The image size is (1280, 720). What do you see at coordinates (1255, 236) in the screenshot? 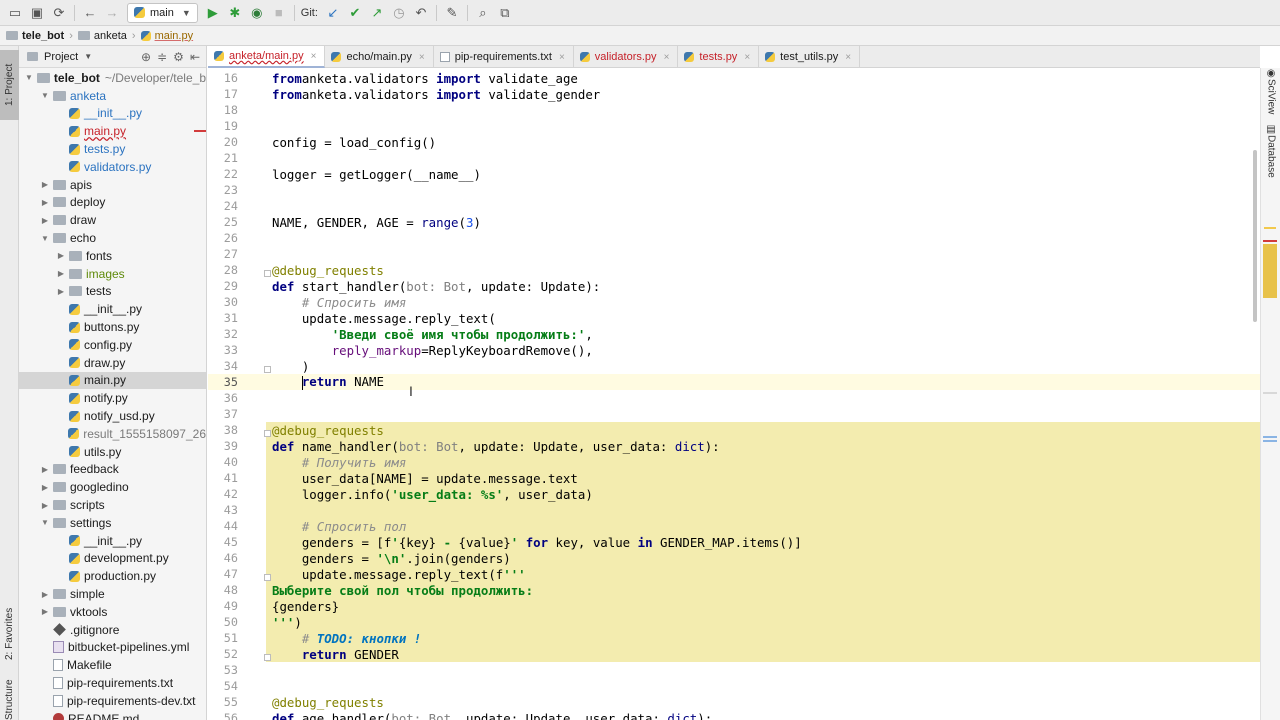
I see `editor-scrollbar` at bounding box center [1255, 236].